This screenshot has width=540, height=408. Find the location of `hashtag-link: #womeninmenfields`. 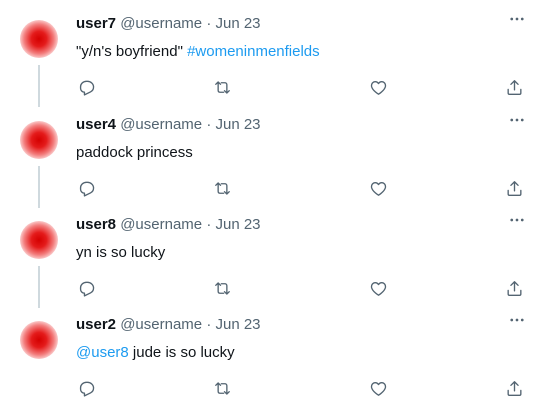

hashtag-link: #womeninmenfields is located at coordinates (253, 51).